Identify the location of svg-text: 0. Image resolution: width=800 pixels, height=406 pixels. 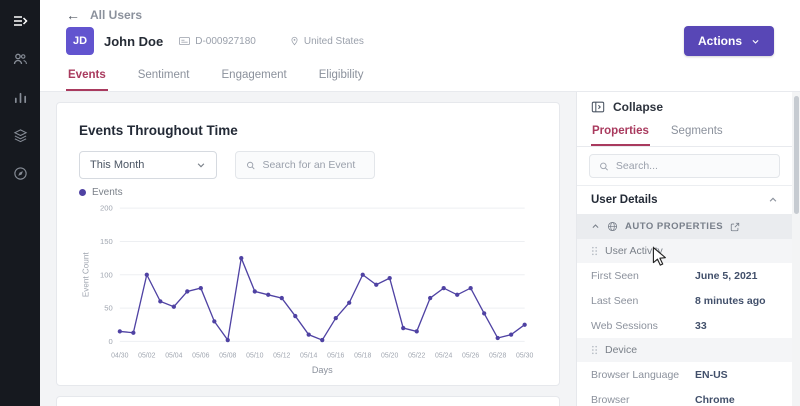
(110, 341).